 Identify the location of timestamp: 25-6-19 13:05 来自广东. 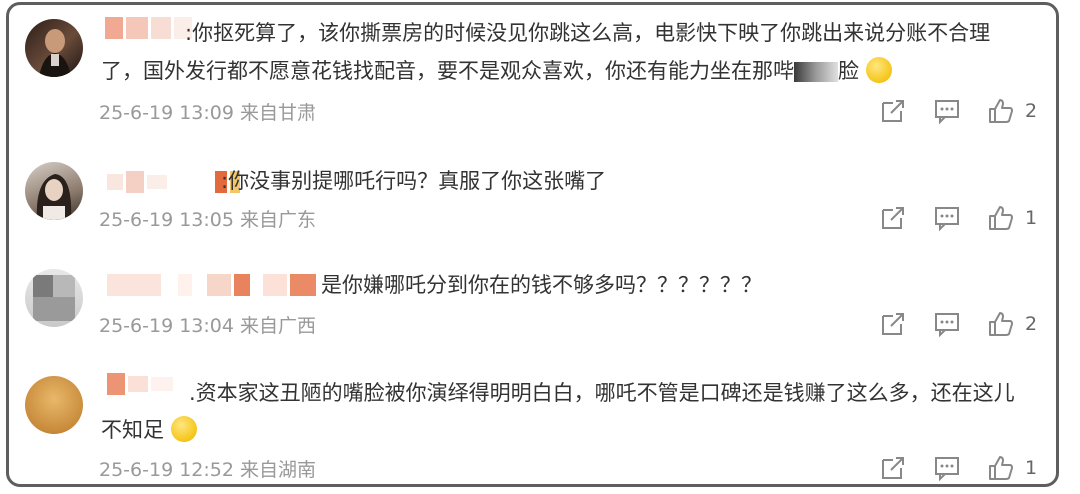
(207, 220).